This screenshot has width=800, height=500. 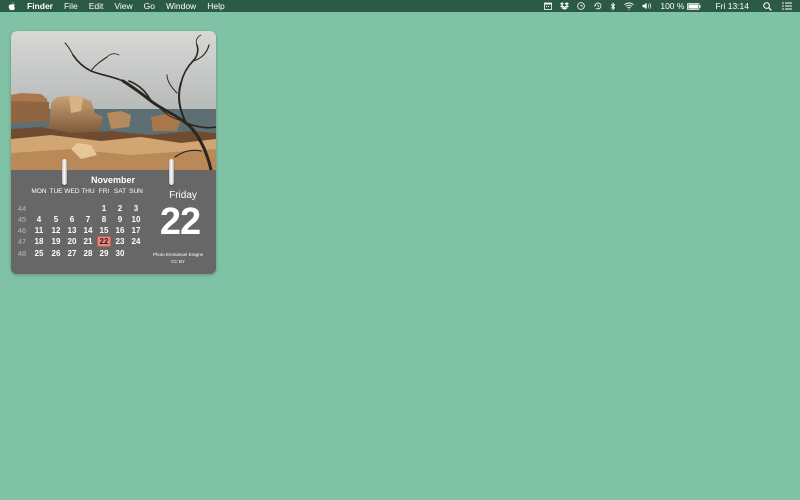 I want to click on week-number: 48, so click(x=22, y=253).